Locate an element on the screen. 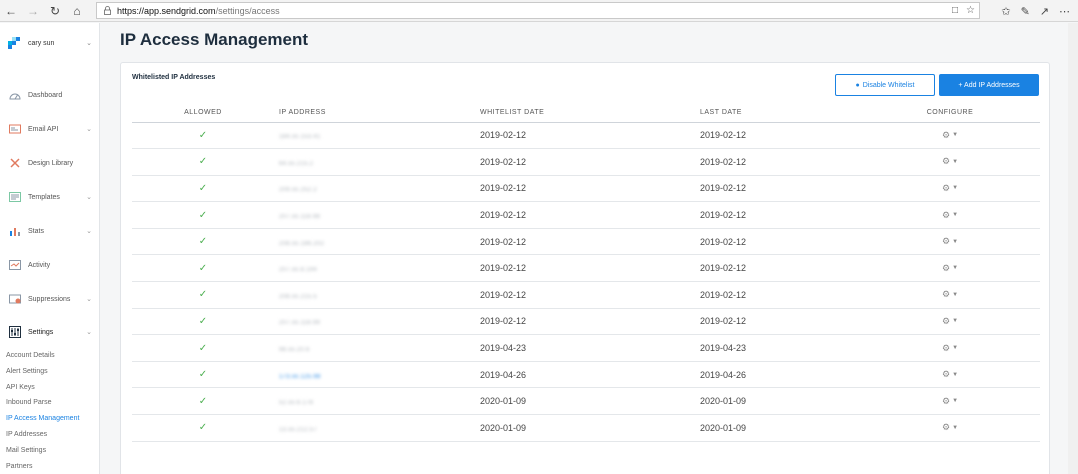 The height and width of the screenshot is (474, 1078). sendgrid-logo-icon is located at coordinates (14, 43).